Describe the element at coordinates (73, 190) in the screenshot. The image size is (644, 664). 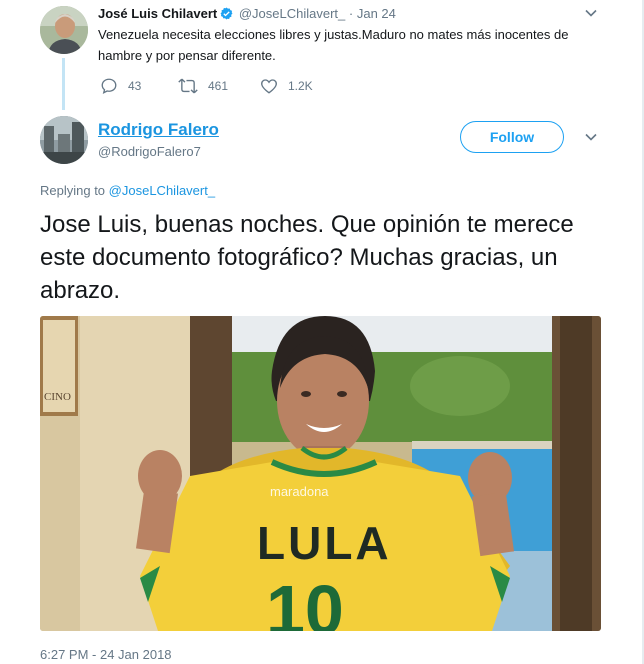
I see `replying-prefix: Replying to` at that location.